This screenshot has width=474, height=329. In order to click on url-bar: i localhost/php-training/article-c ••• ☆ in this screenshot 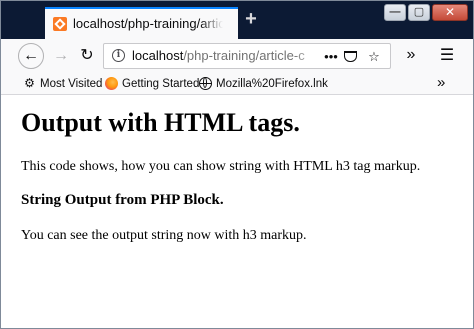, I will do `click(247, 56)`.